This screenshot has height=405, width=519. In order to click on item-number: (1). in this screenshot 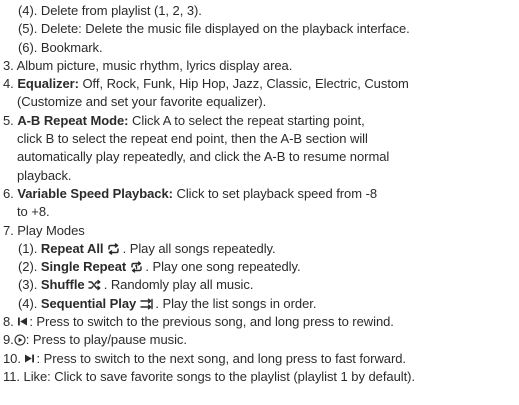, I will do `click(28, 248)`.